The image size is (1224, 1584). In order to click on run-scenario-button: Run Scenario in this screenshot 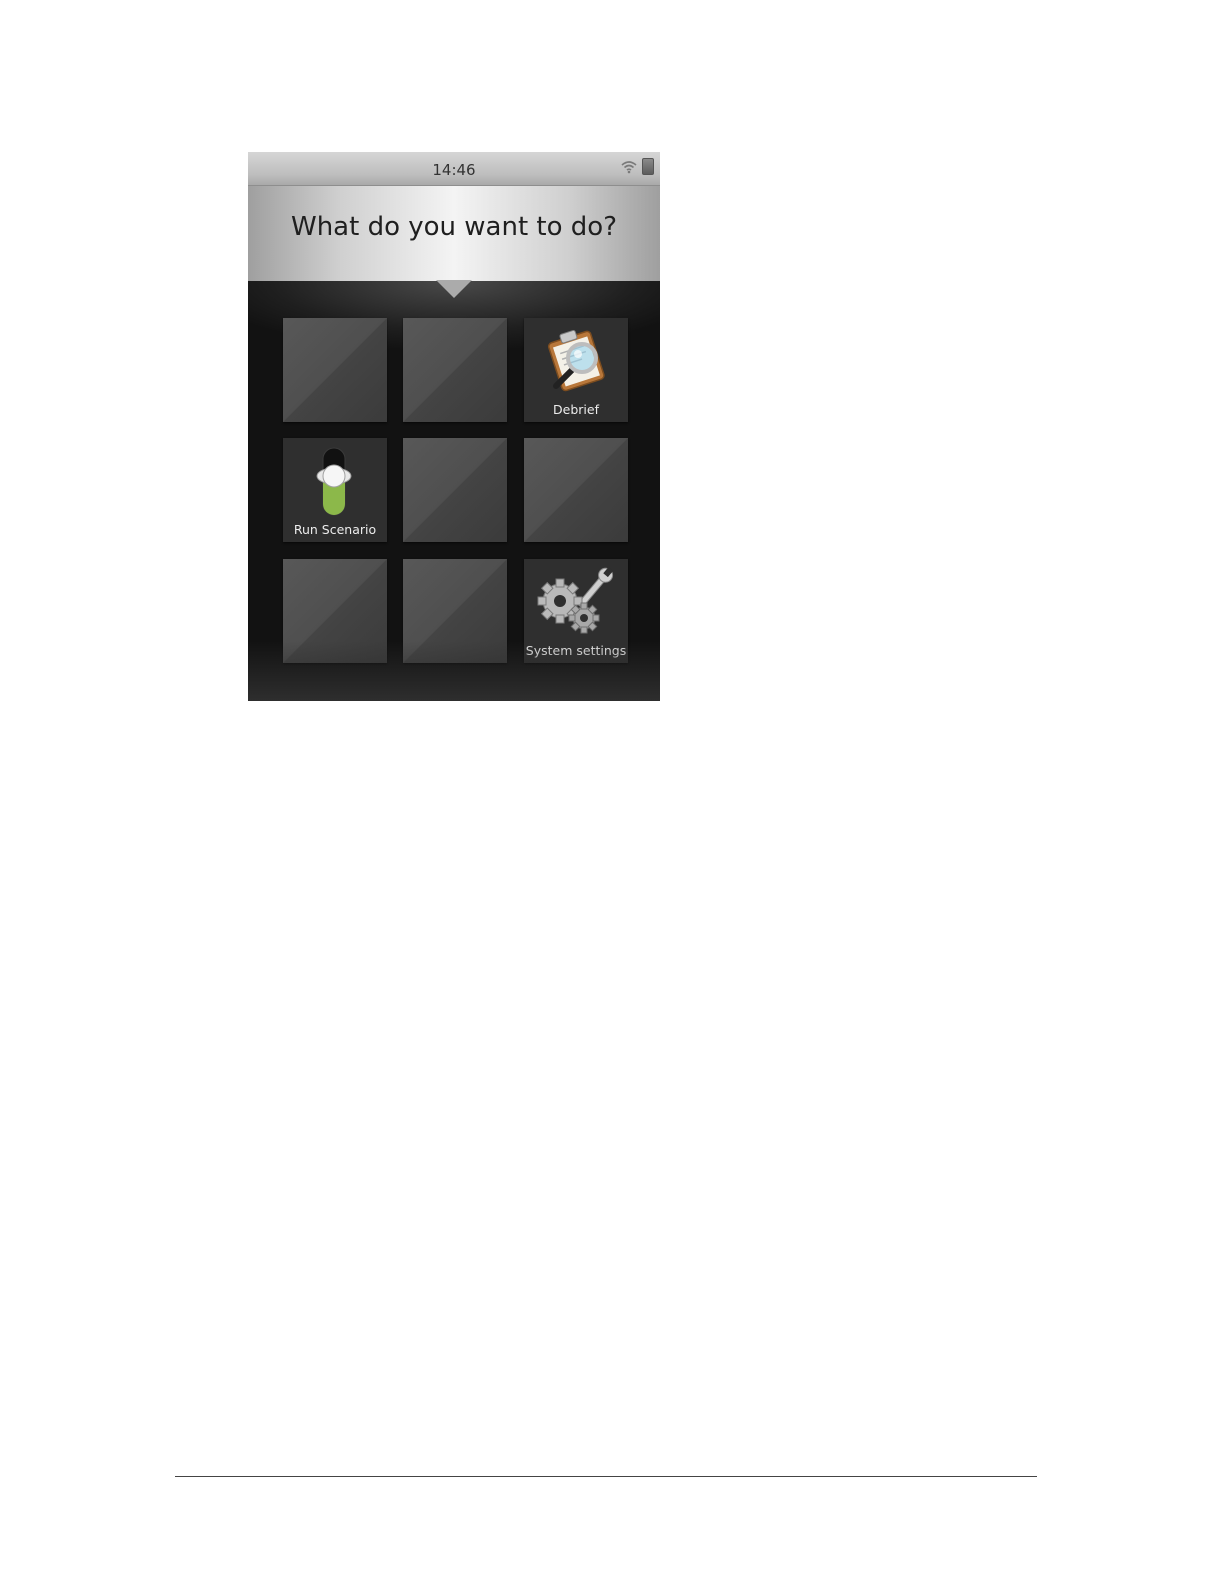, I will do `click(335, 490)`.